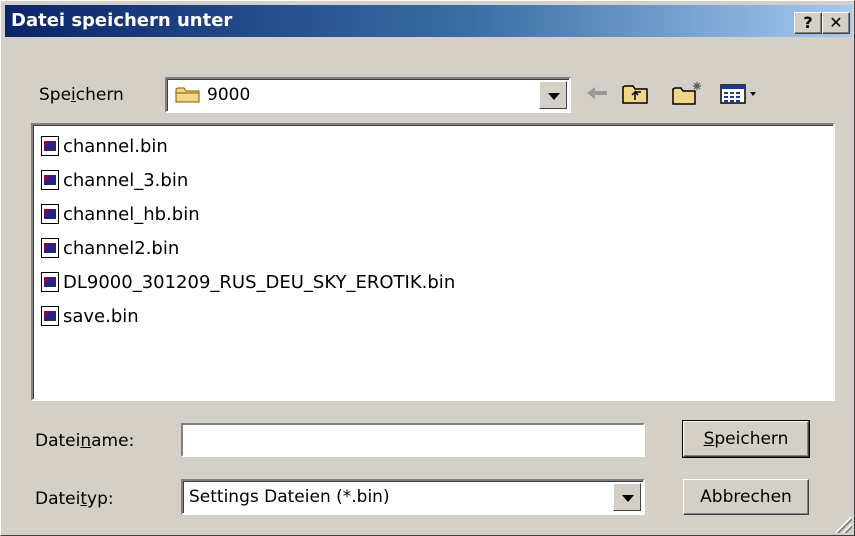 The image size is (855, 536). I want to click on list-item: channel_hb.bin, so click(120, 214).